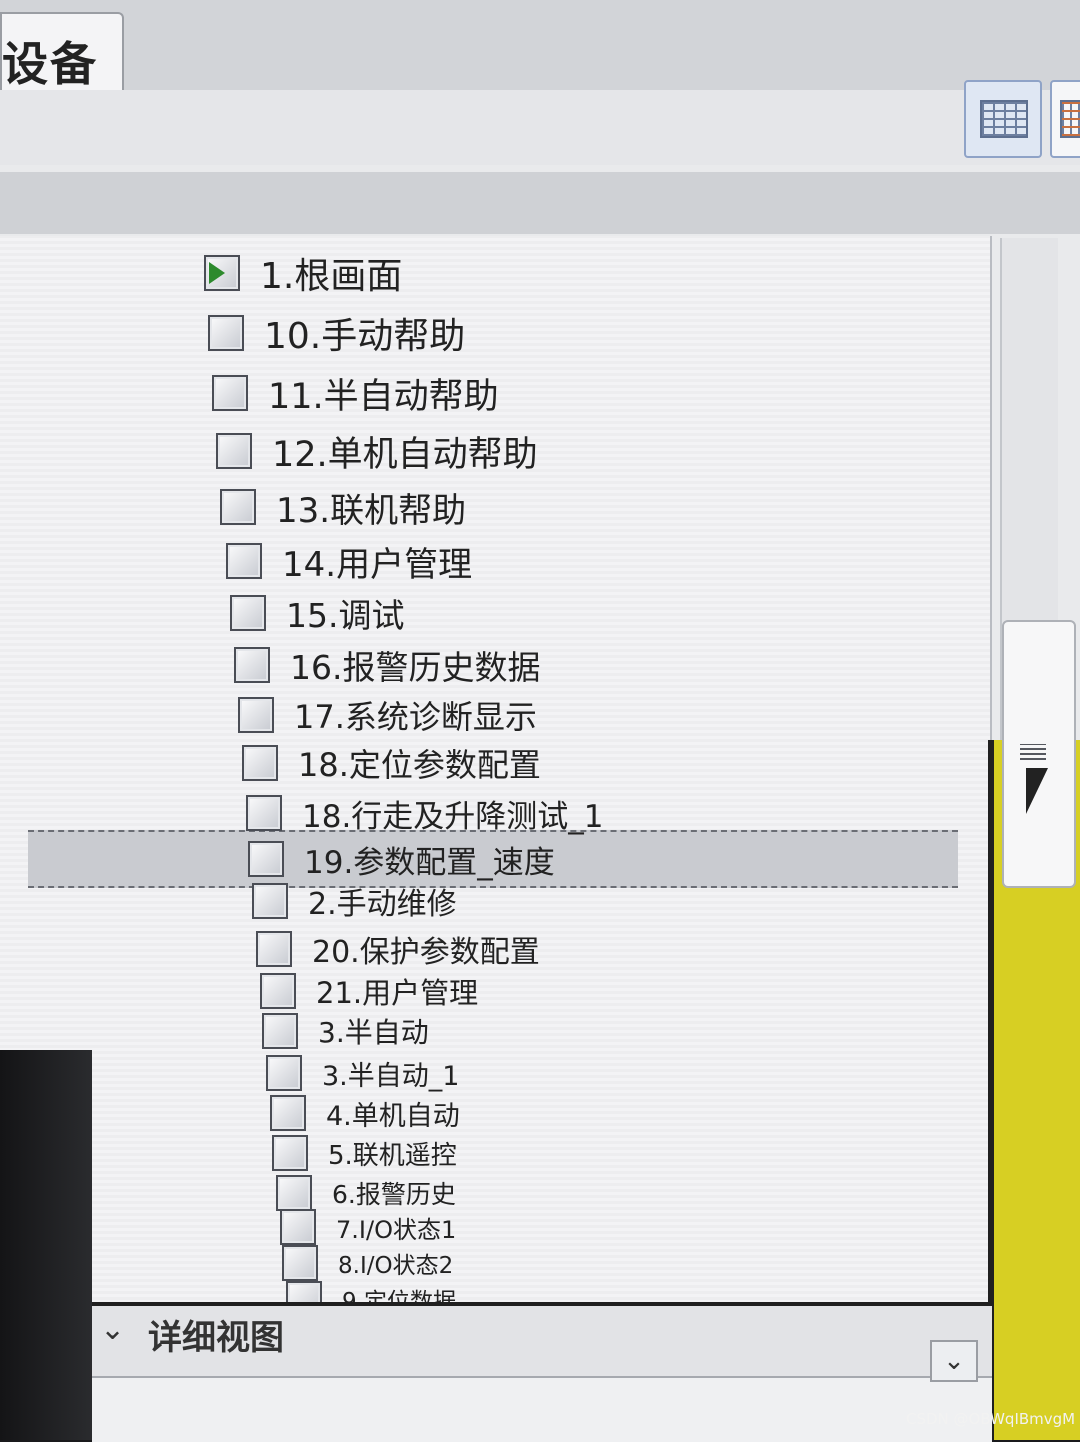 This screenshot has width=1080, height=1442. I want to click on list-item: 20.保护参数配置, so click(398, 949).